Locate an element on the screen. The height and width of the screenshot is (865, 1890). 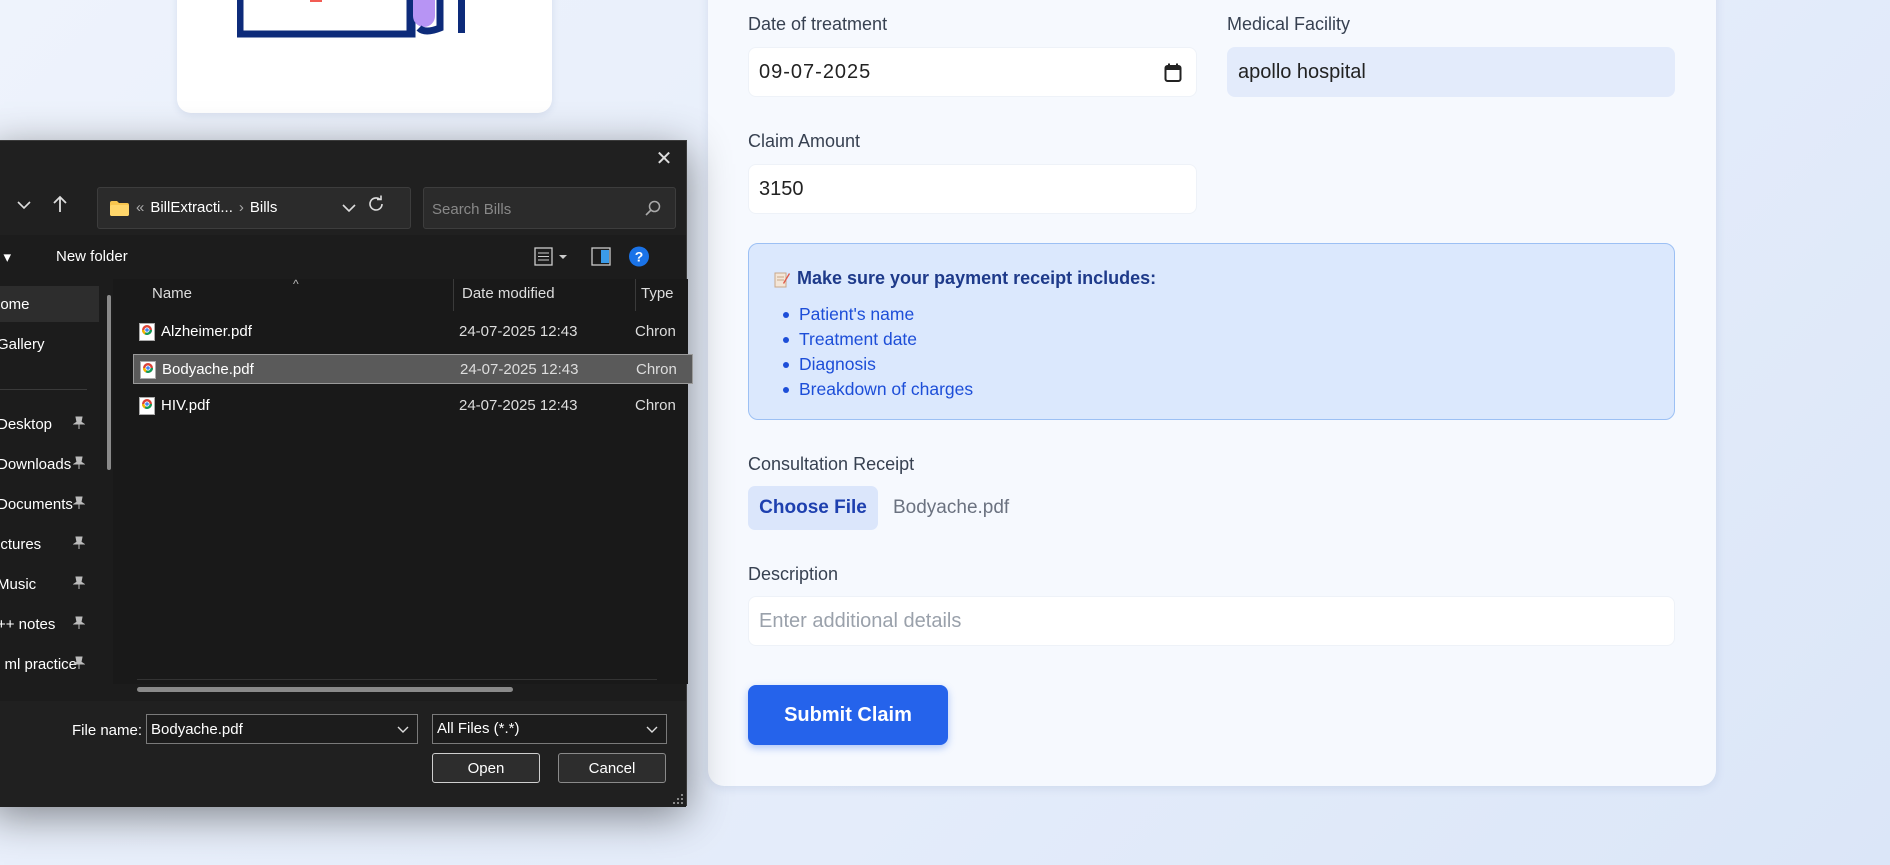
nav-item-home: lome is located at coordinates (49, 304).